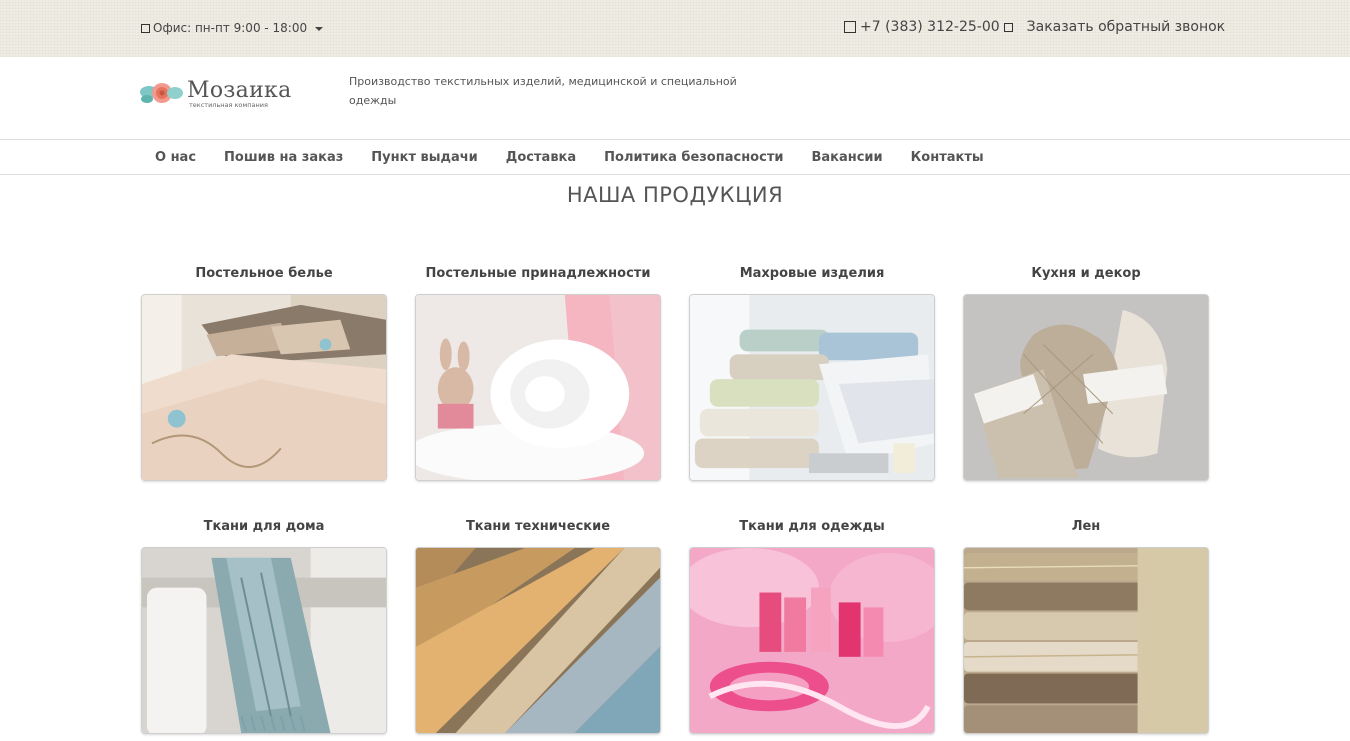 This screenshot has height=741, width=1350. I want to click on terry-towels-photo, so click(812, 387).